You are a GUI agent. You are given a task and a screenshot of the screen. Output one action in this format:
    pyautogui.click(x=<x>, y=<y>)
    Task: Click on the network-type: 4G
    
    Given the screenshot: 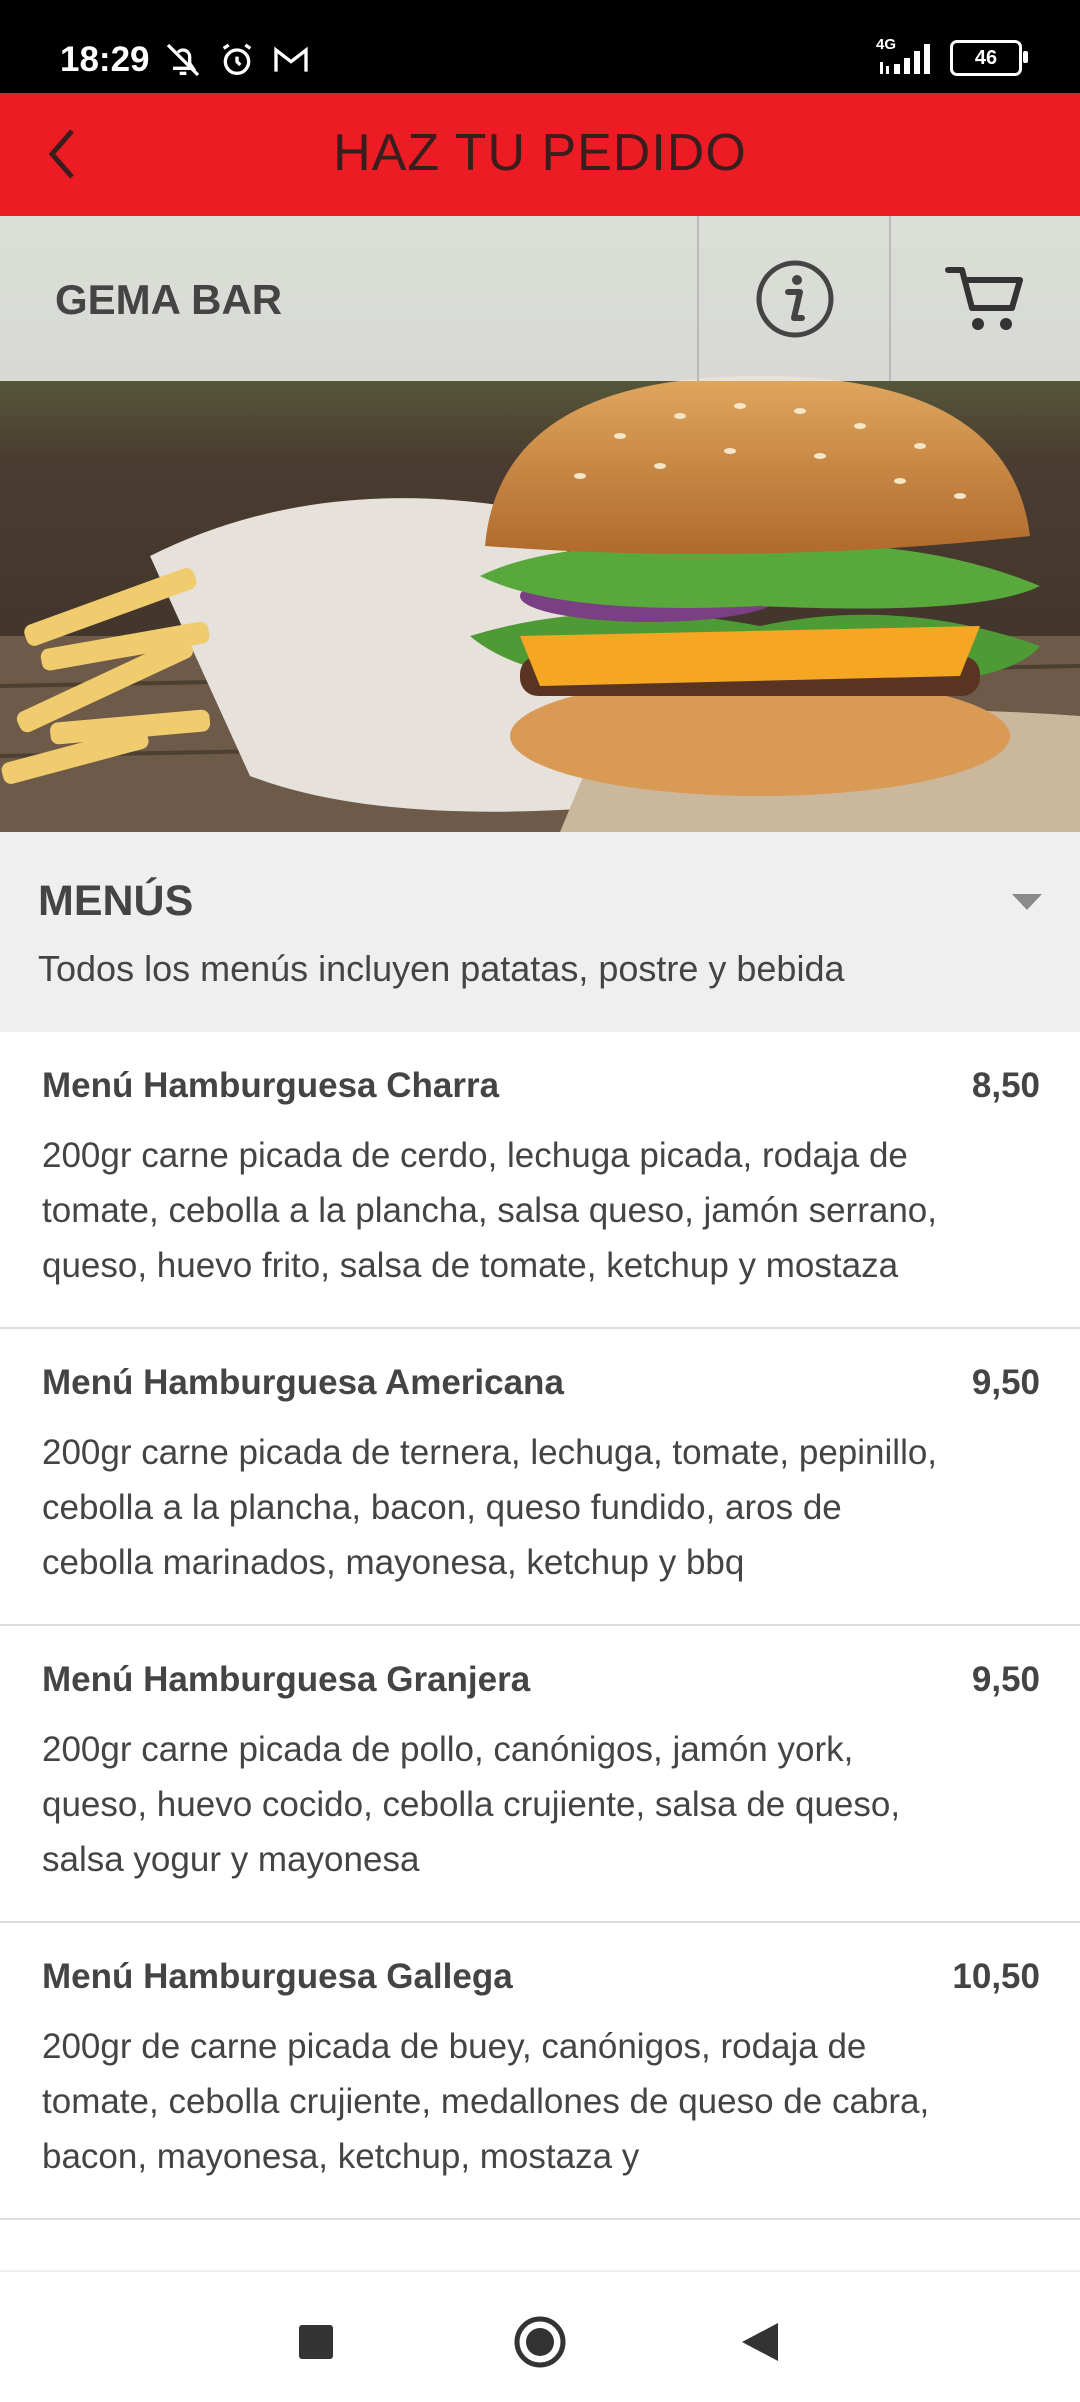 What is the action you would take?
    pyautogui.click(x=886, y=44)
    